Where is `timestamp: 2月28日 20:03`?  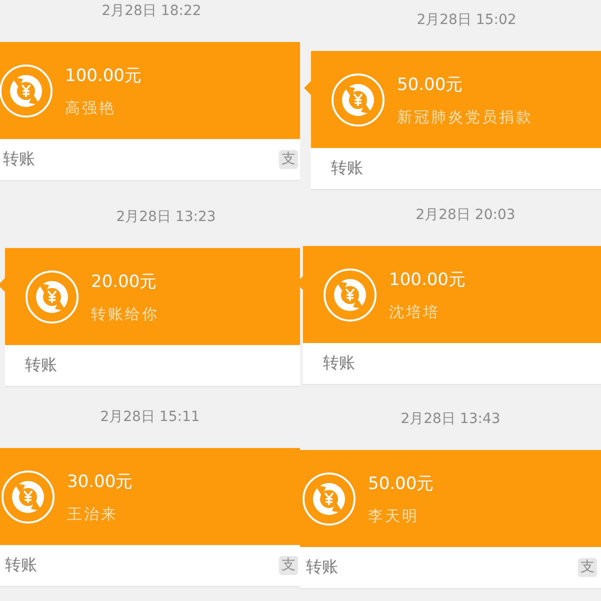 timestamp: 2月28日 20:03 is located at coordinates (466, 215).